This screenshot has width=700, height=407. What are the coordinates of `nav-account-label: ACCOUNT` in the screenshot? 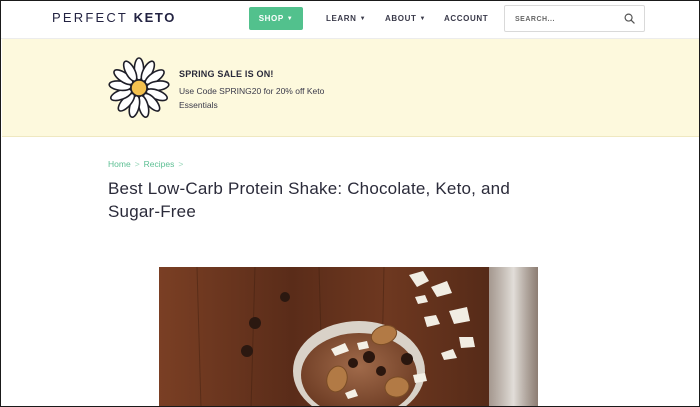 It's located at (466, 18).